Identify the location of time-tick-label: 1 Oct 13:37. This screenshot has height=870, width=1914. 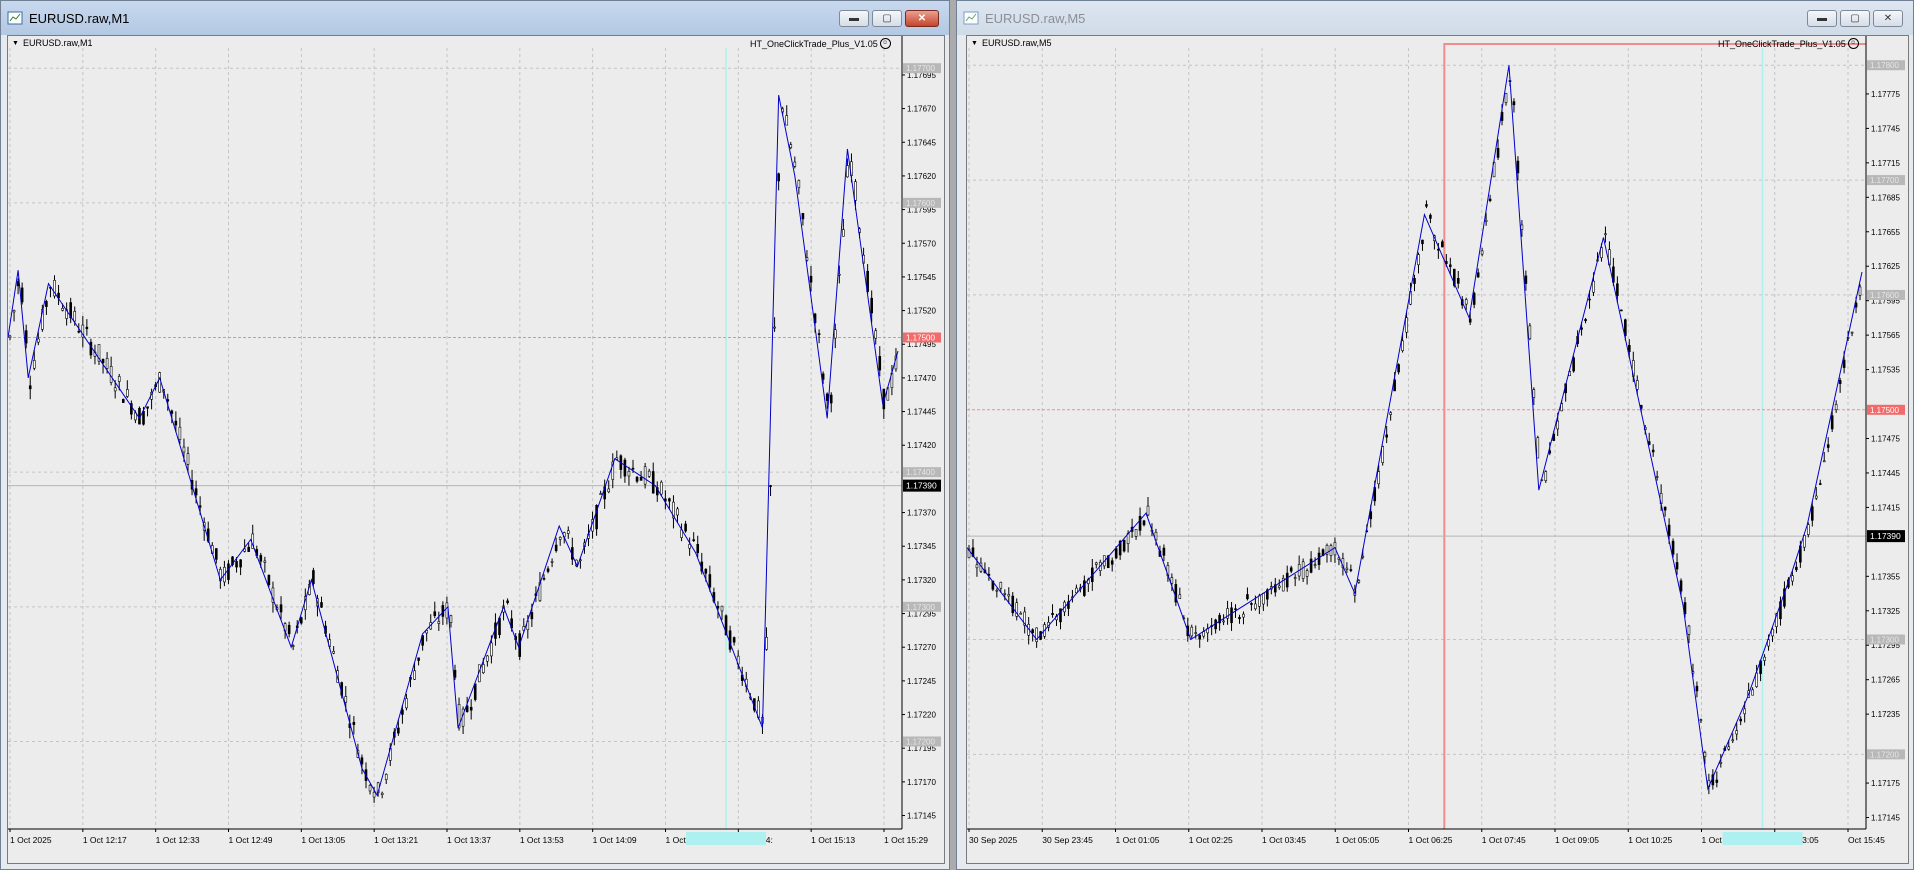
(469, 840).